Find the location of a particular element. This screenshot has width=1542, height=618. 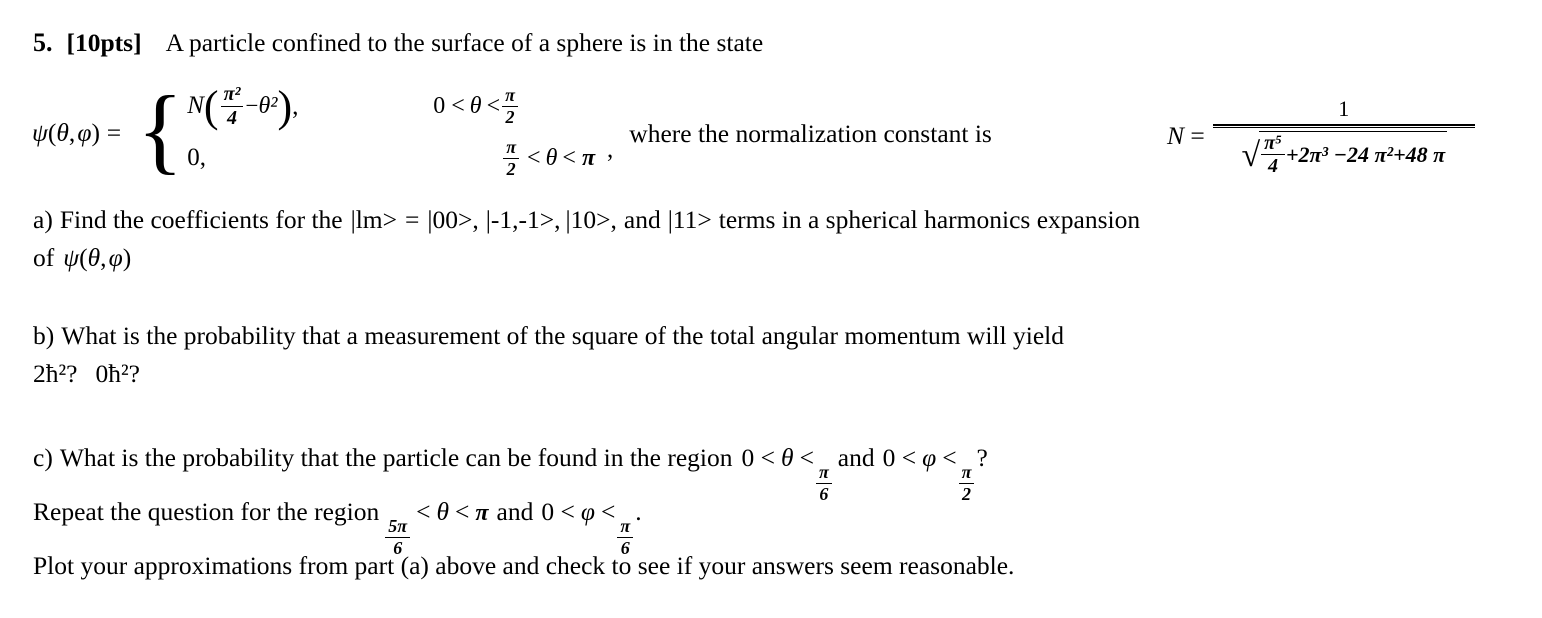

points-label: [10pts] is located at coordinates (104, 42).